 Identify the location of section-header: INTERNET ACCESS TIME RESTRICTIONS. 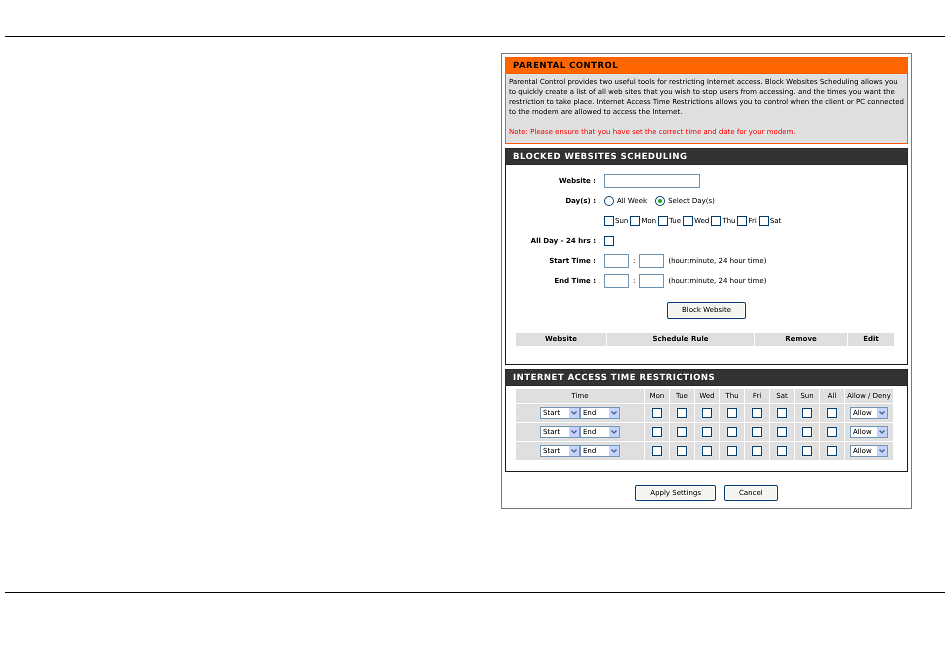
(706, 378).